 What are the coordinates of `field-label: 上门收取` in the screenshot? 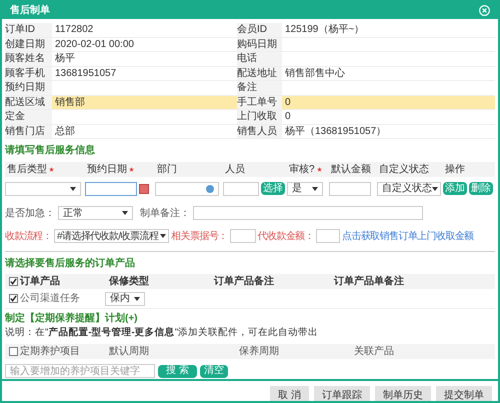 It's located at (259, 117).